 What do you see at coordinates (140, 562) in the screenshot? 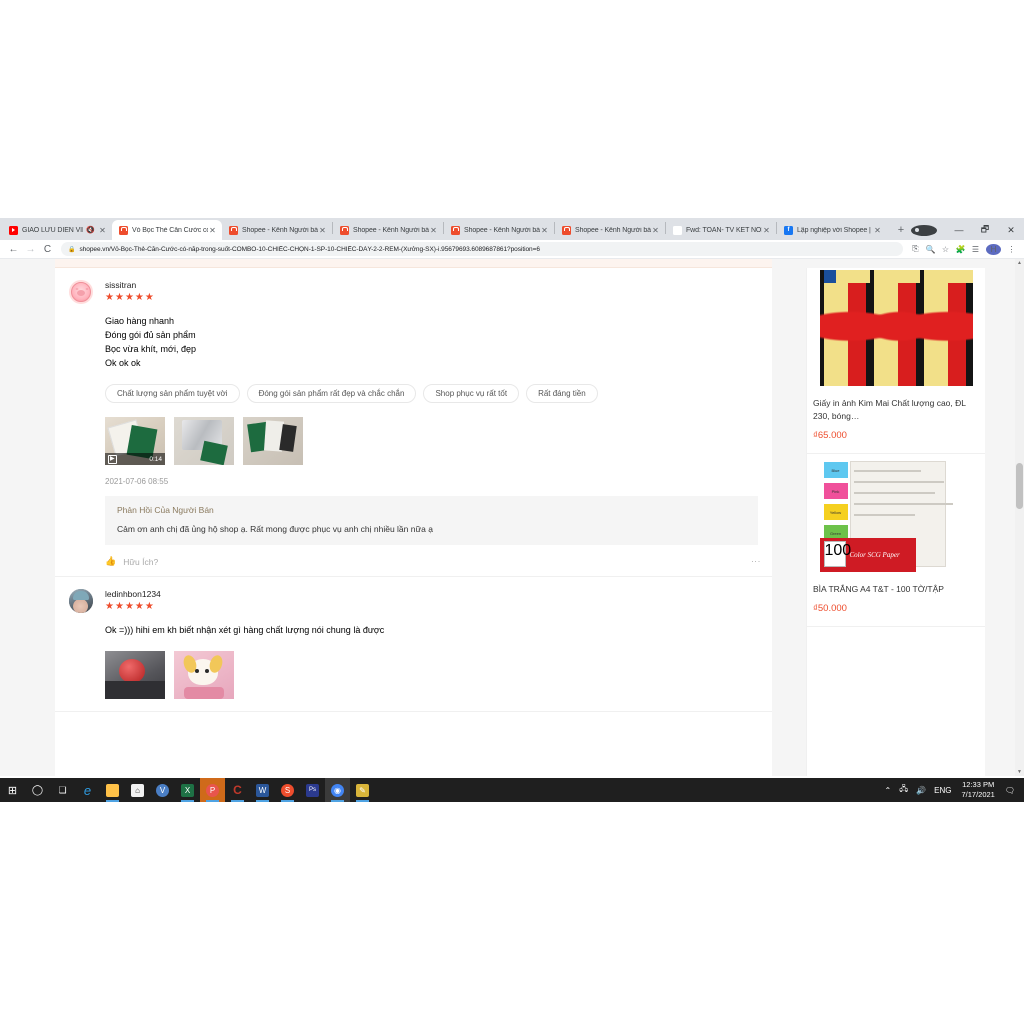
I see `helpful-label: Hữu Ích?` at bounding box center [140, 562].